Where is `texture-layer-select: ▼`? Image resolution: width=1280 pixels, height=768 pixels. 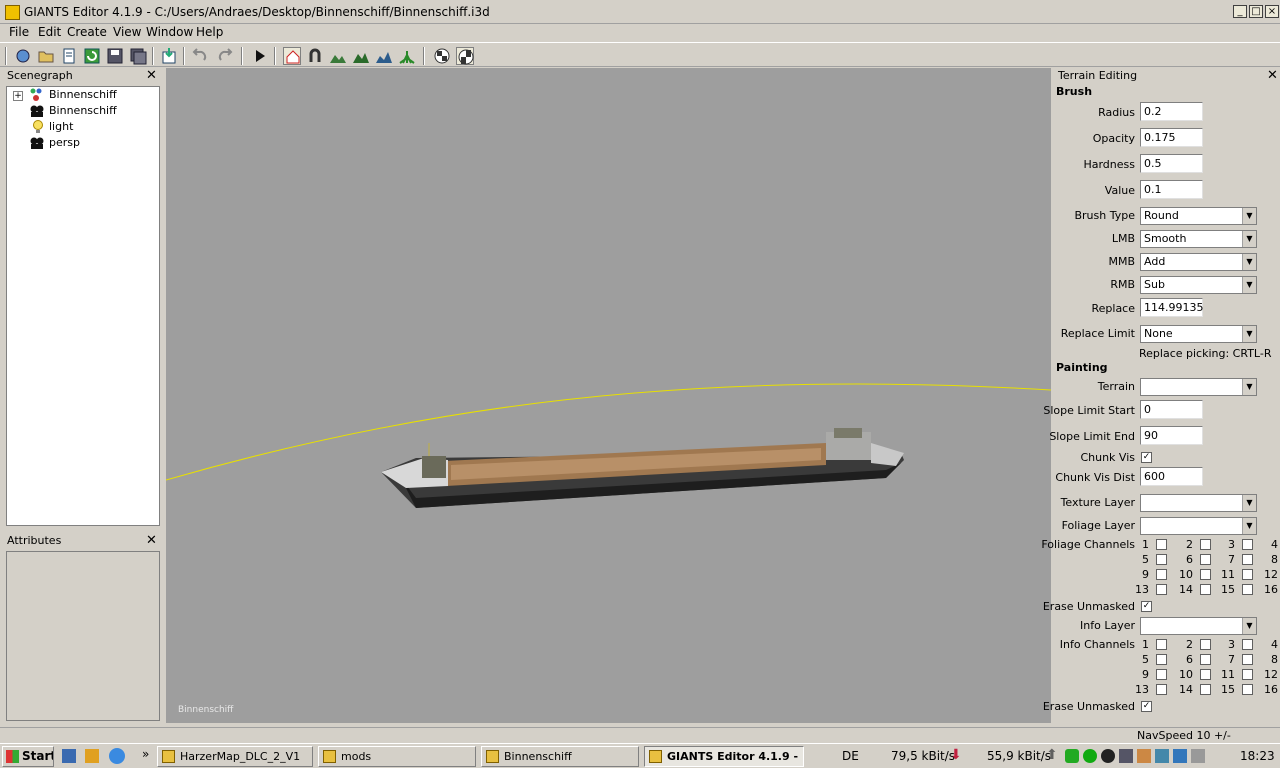
texture-layer-select: ▼ is located at coordinates (1198, 503).